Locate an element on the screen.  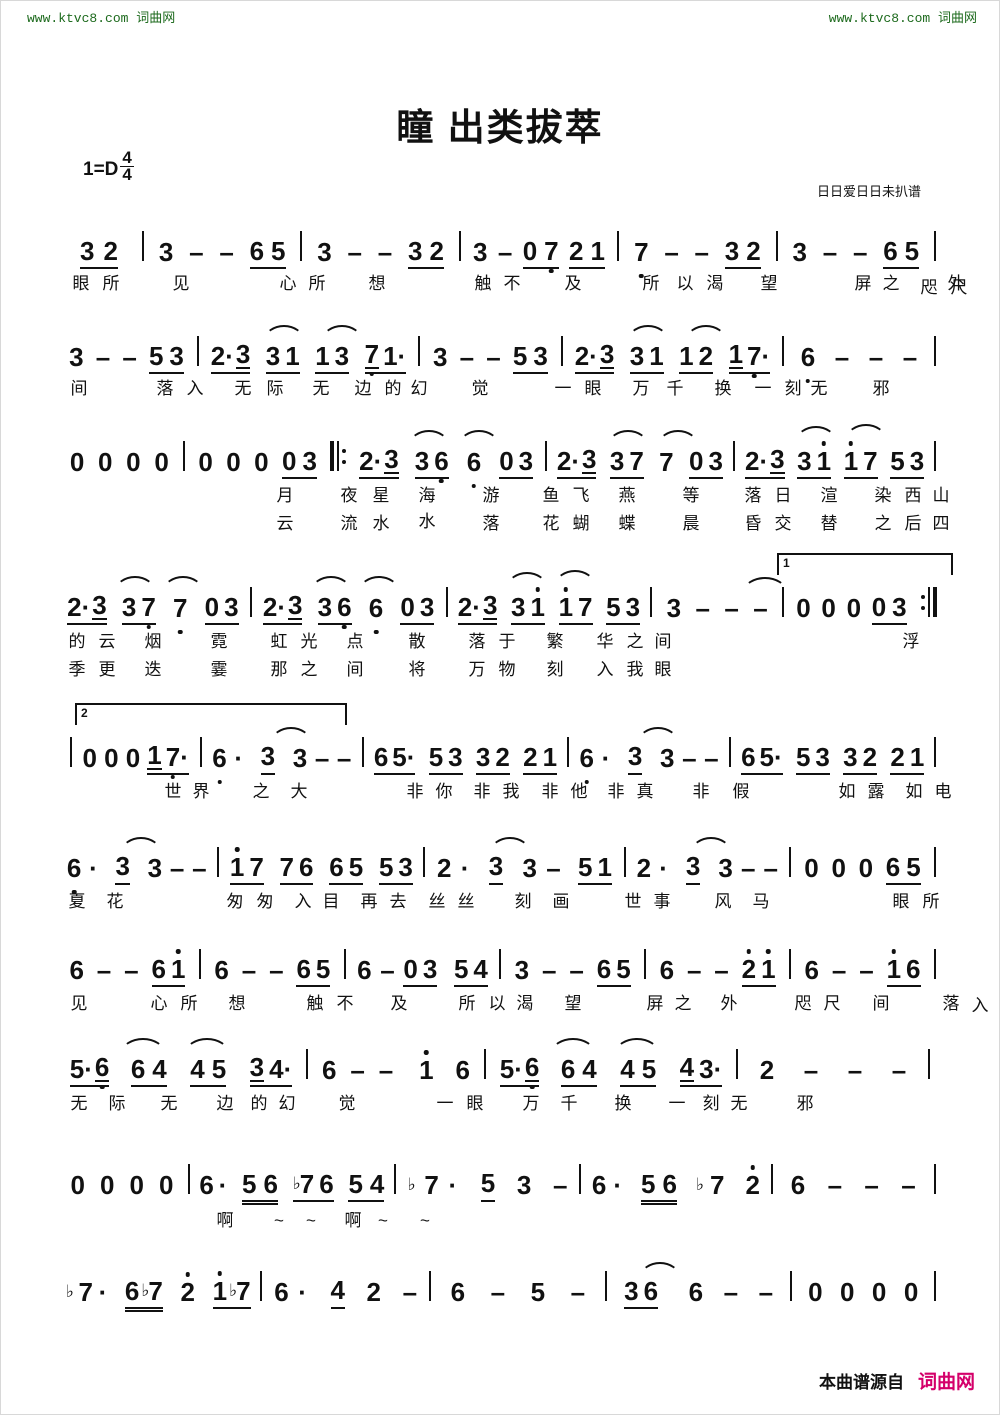
beamed-group: 76 is located at coordinates (296, 868).